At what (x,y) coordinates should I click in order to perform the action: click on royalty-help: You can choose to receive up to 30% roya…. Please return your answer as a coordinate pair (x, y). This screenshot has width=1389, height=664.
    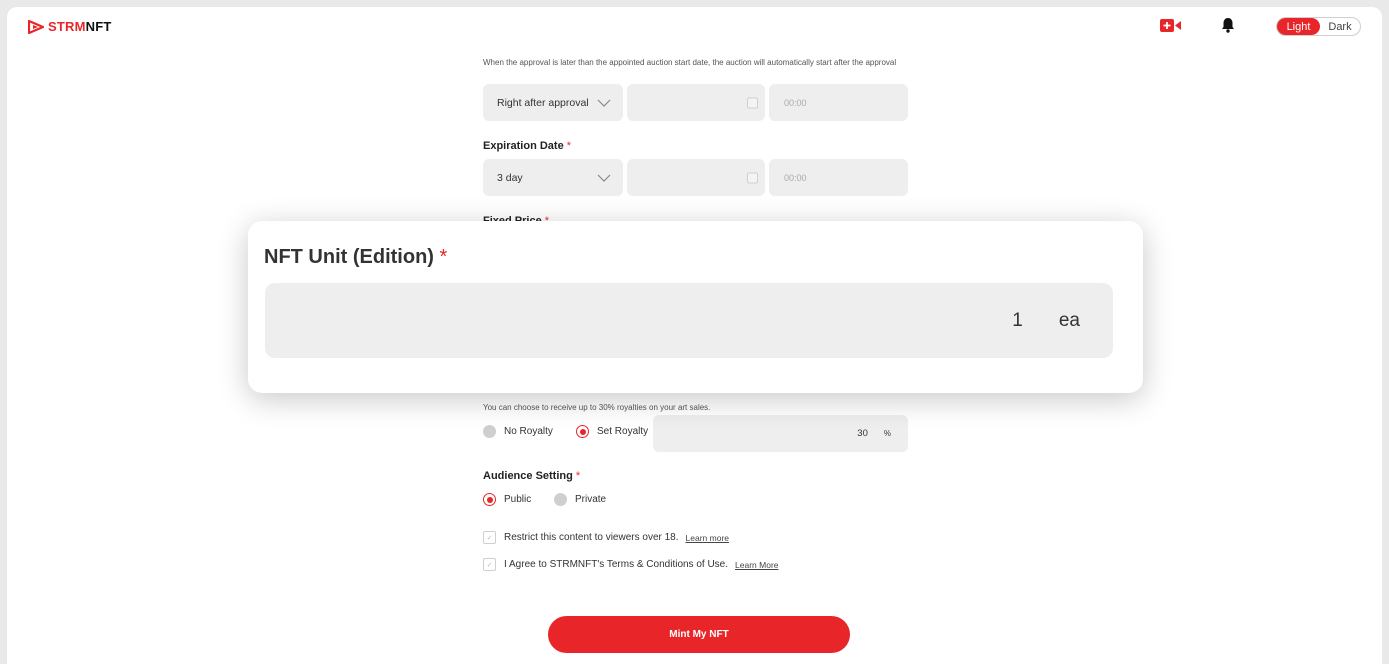
    Looking at the image, I should click on (597, 407).